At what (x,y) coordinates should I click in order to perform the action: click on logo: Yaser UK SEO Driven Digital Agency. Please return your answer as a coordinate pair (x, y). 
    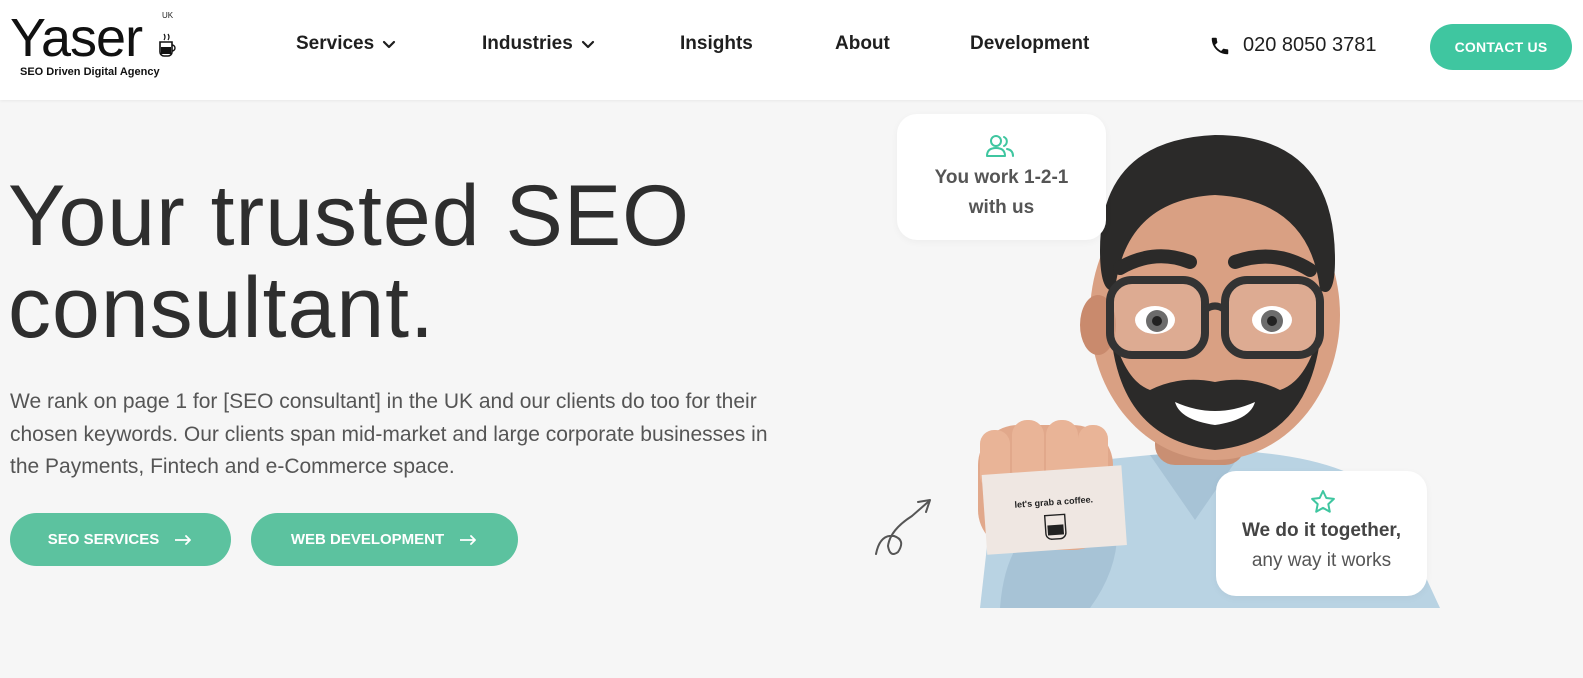
    Looking at the image, I should click on (95, 46).